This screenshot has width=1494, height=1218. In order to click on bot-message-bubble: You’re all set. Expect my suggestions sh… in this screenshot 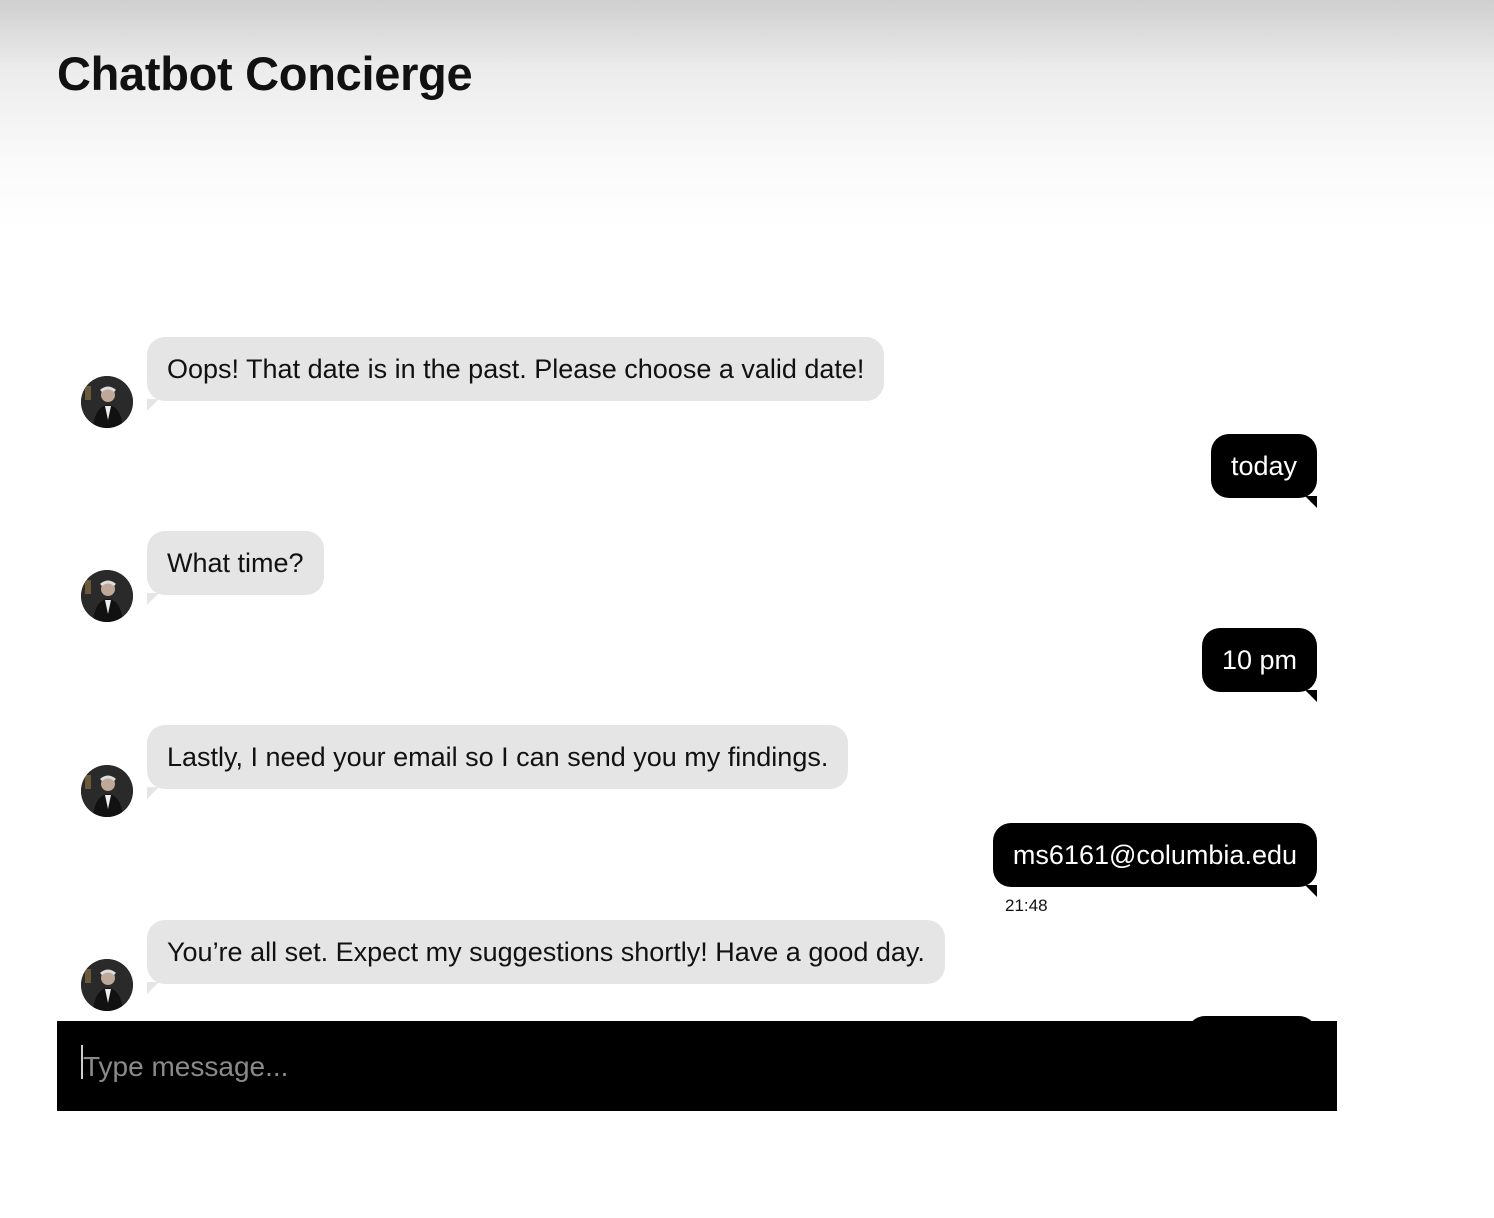, I will do `click(546, 957)`.